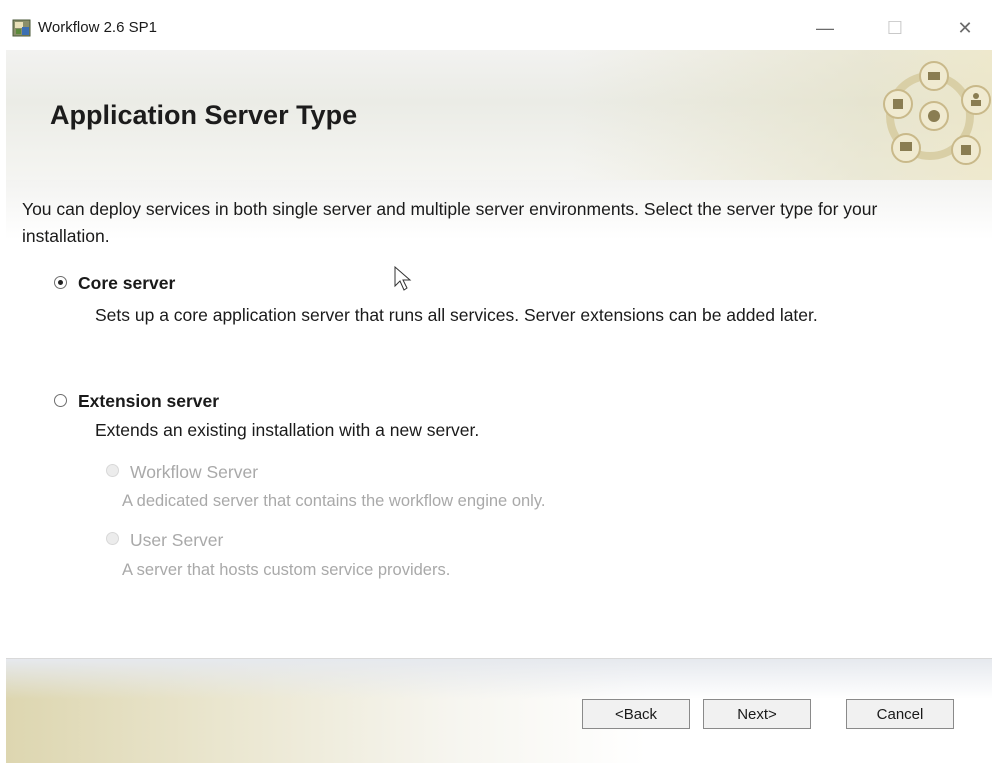 This screenshot has height=763, width=992. I want to click on minimize-icon: —, so click(825, 27).